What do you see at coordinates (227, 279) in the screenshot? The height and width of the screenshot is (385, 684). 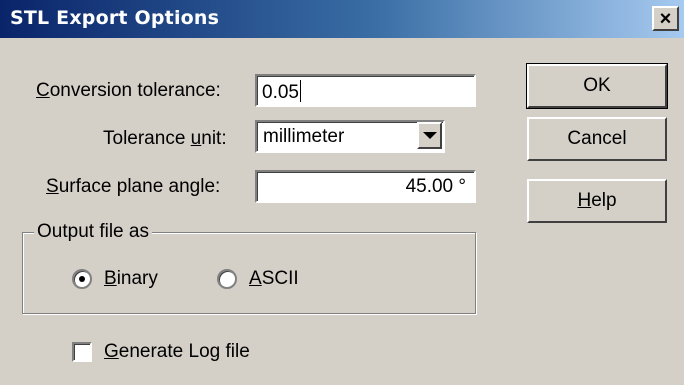 I see `radio-unselected-icon` at bounding box center [227, 279].